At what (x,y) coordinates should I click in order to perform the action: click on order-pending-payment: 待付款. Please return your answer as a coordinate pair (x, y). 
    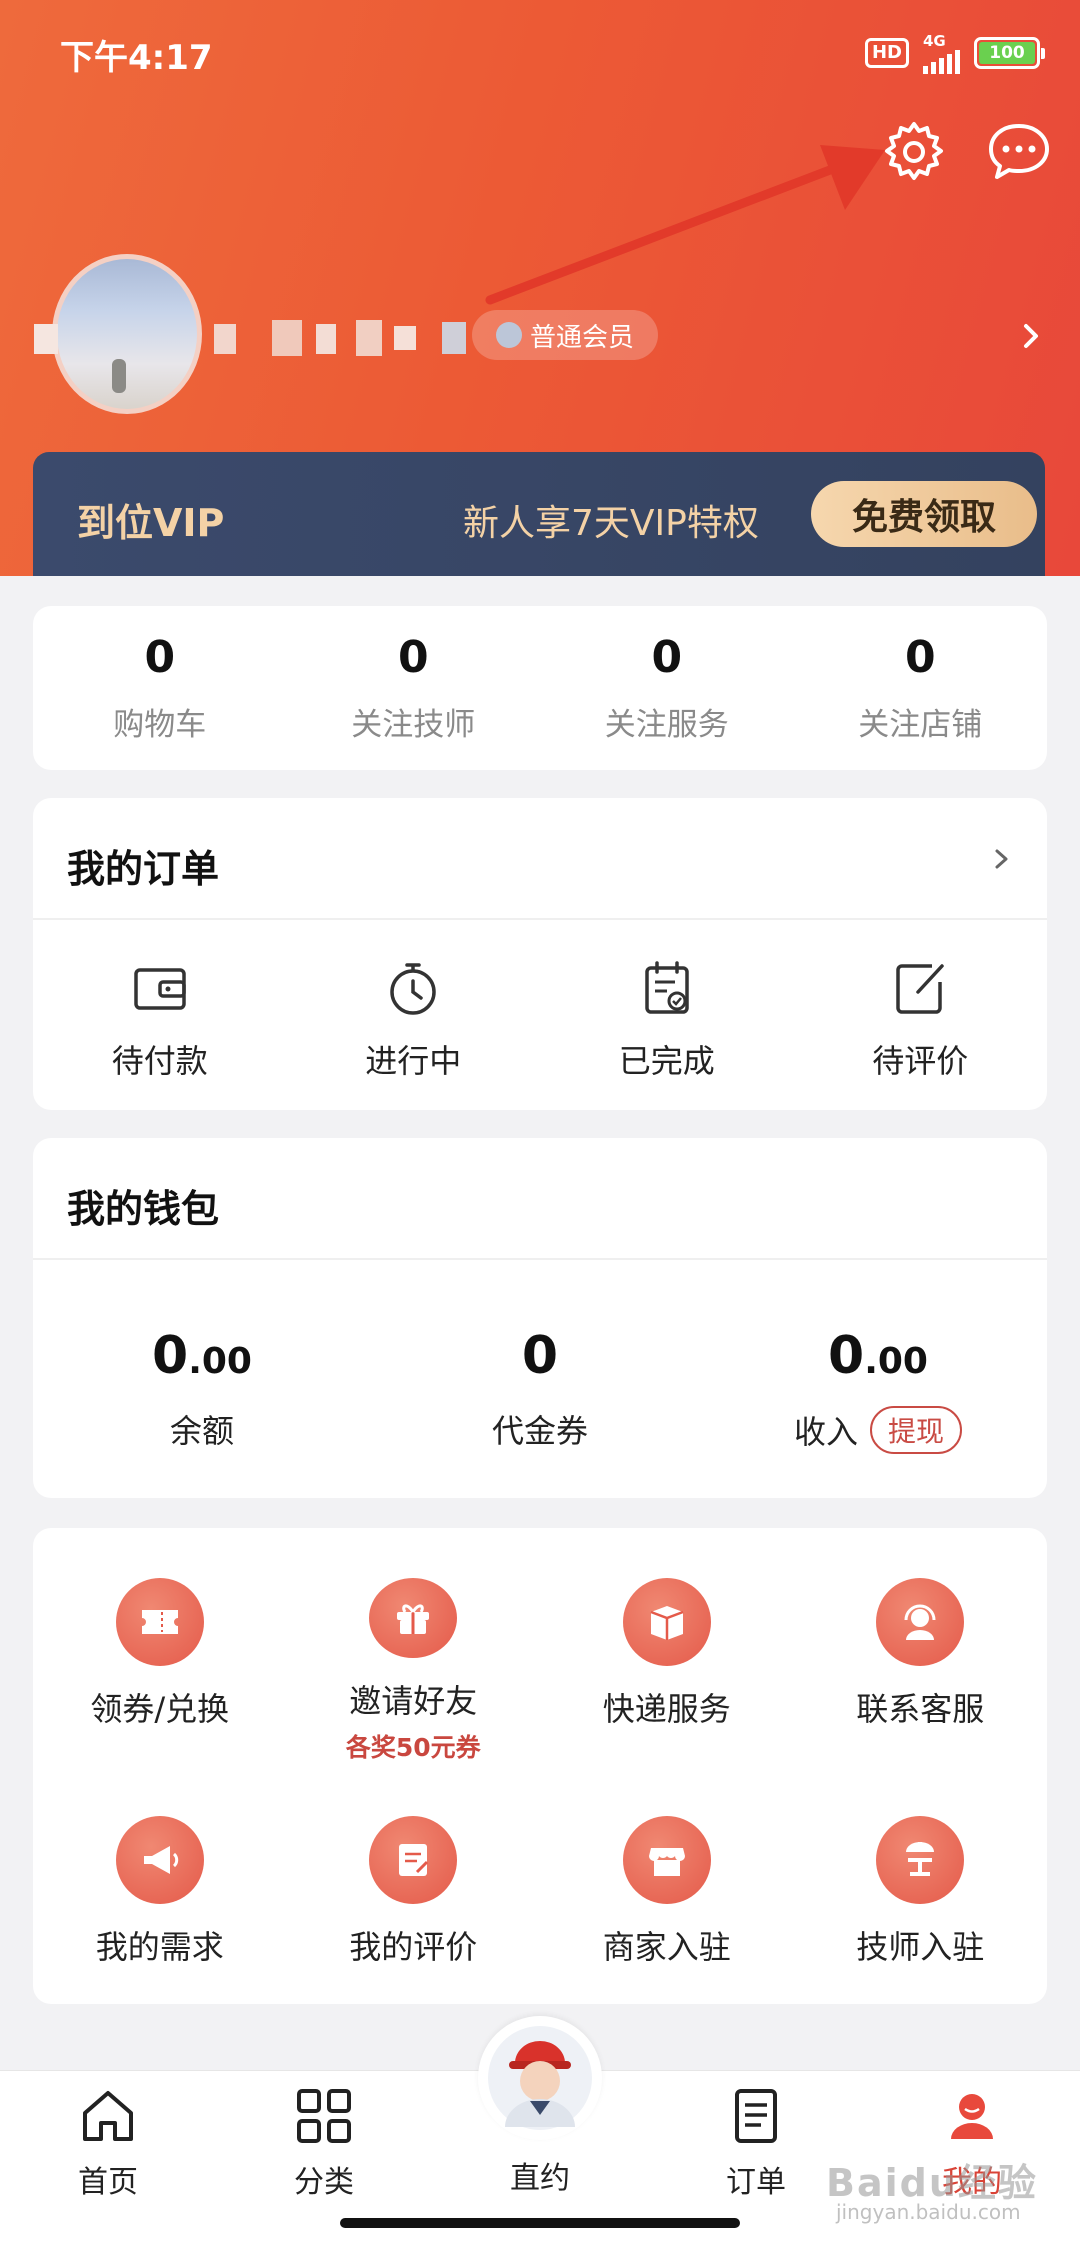
    Looking at the image, I should click on (160, 1020).